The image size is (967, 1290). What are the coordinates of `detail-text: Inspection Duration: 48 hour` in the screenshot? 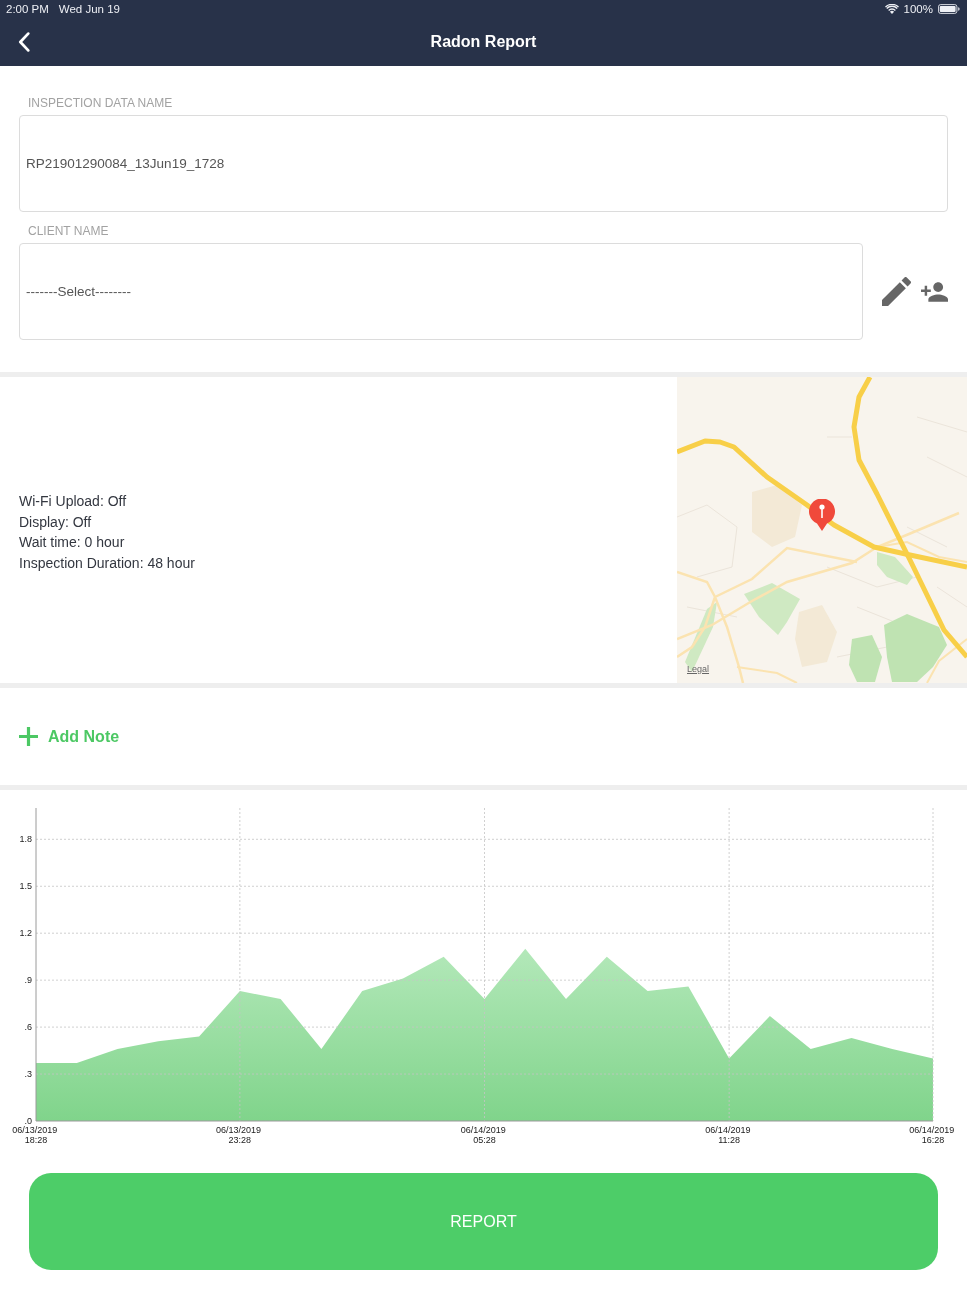 It's located at (107, 563).